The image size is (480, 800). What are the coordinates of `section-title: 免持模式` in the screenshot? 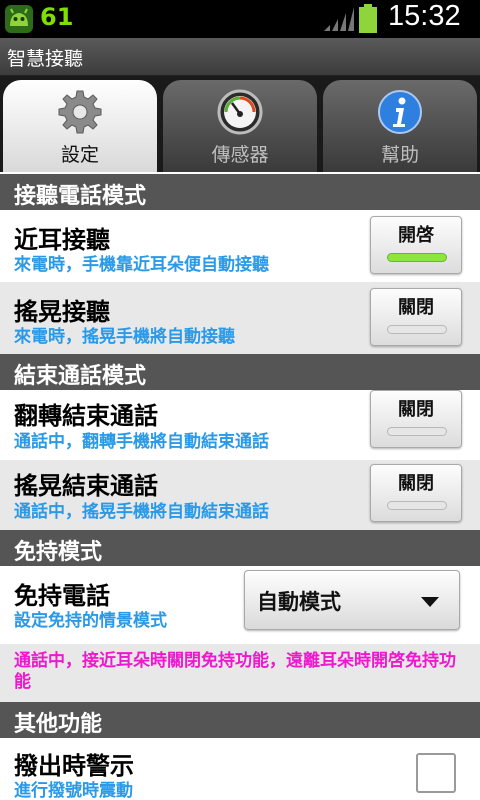 It's located at (58, 552).